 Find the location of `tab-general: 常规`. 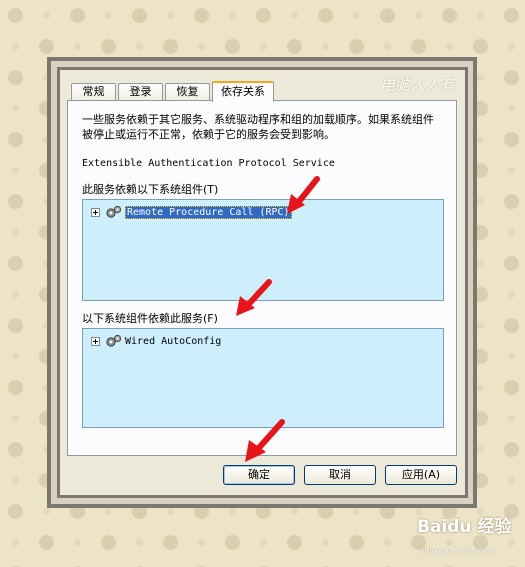

tab-general: 常规 is located at coordinates (93, 91).